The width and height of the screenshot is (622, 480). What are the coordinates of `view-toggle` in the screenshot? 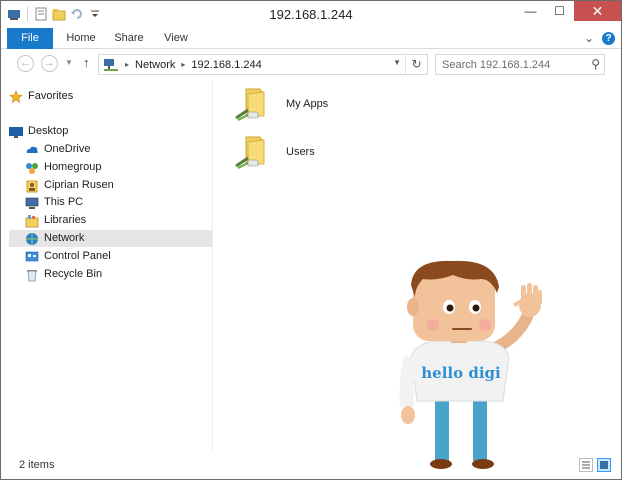 It's located at (595, 465).